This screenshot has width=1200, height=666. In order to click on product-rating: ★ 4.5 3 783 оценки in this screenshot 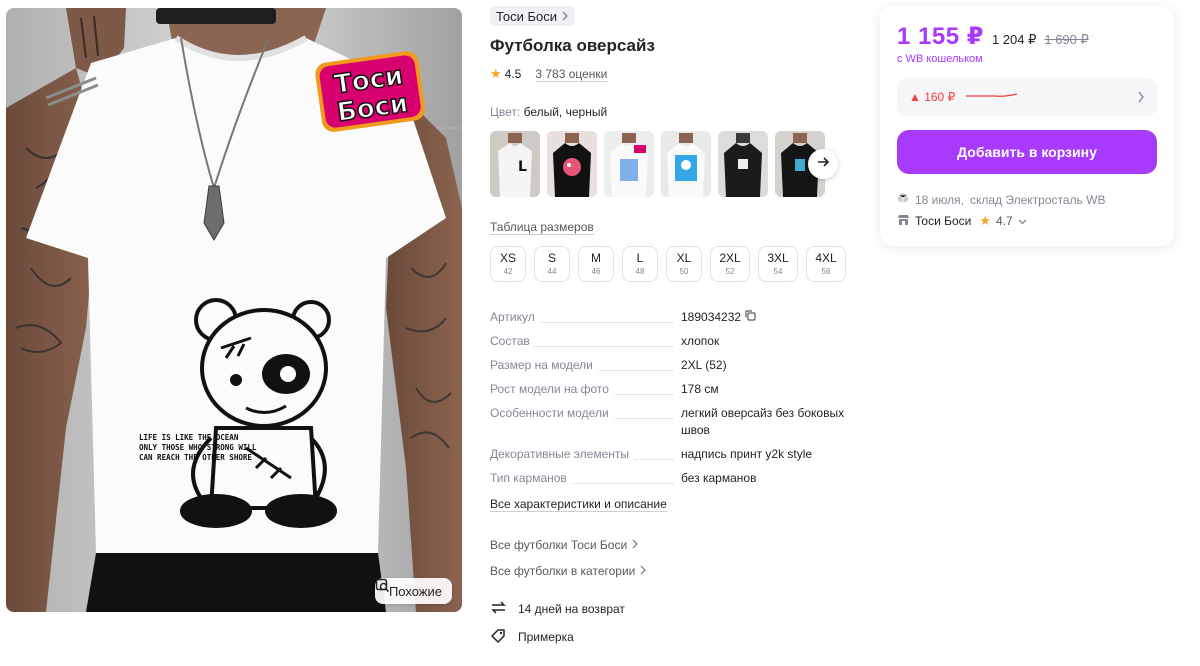, I will do `click(548, 74)`.